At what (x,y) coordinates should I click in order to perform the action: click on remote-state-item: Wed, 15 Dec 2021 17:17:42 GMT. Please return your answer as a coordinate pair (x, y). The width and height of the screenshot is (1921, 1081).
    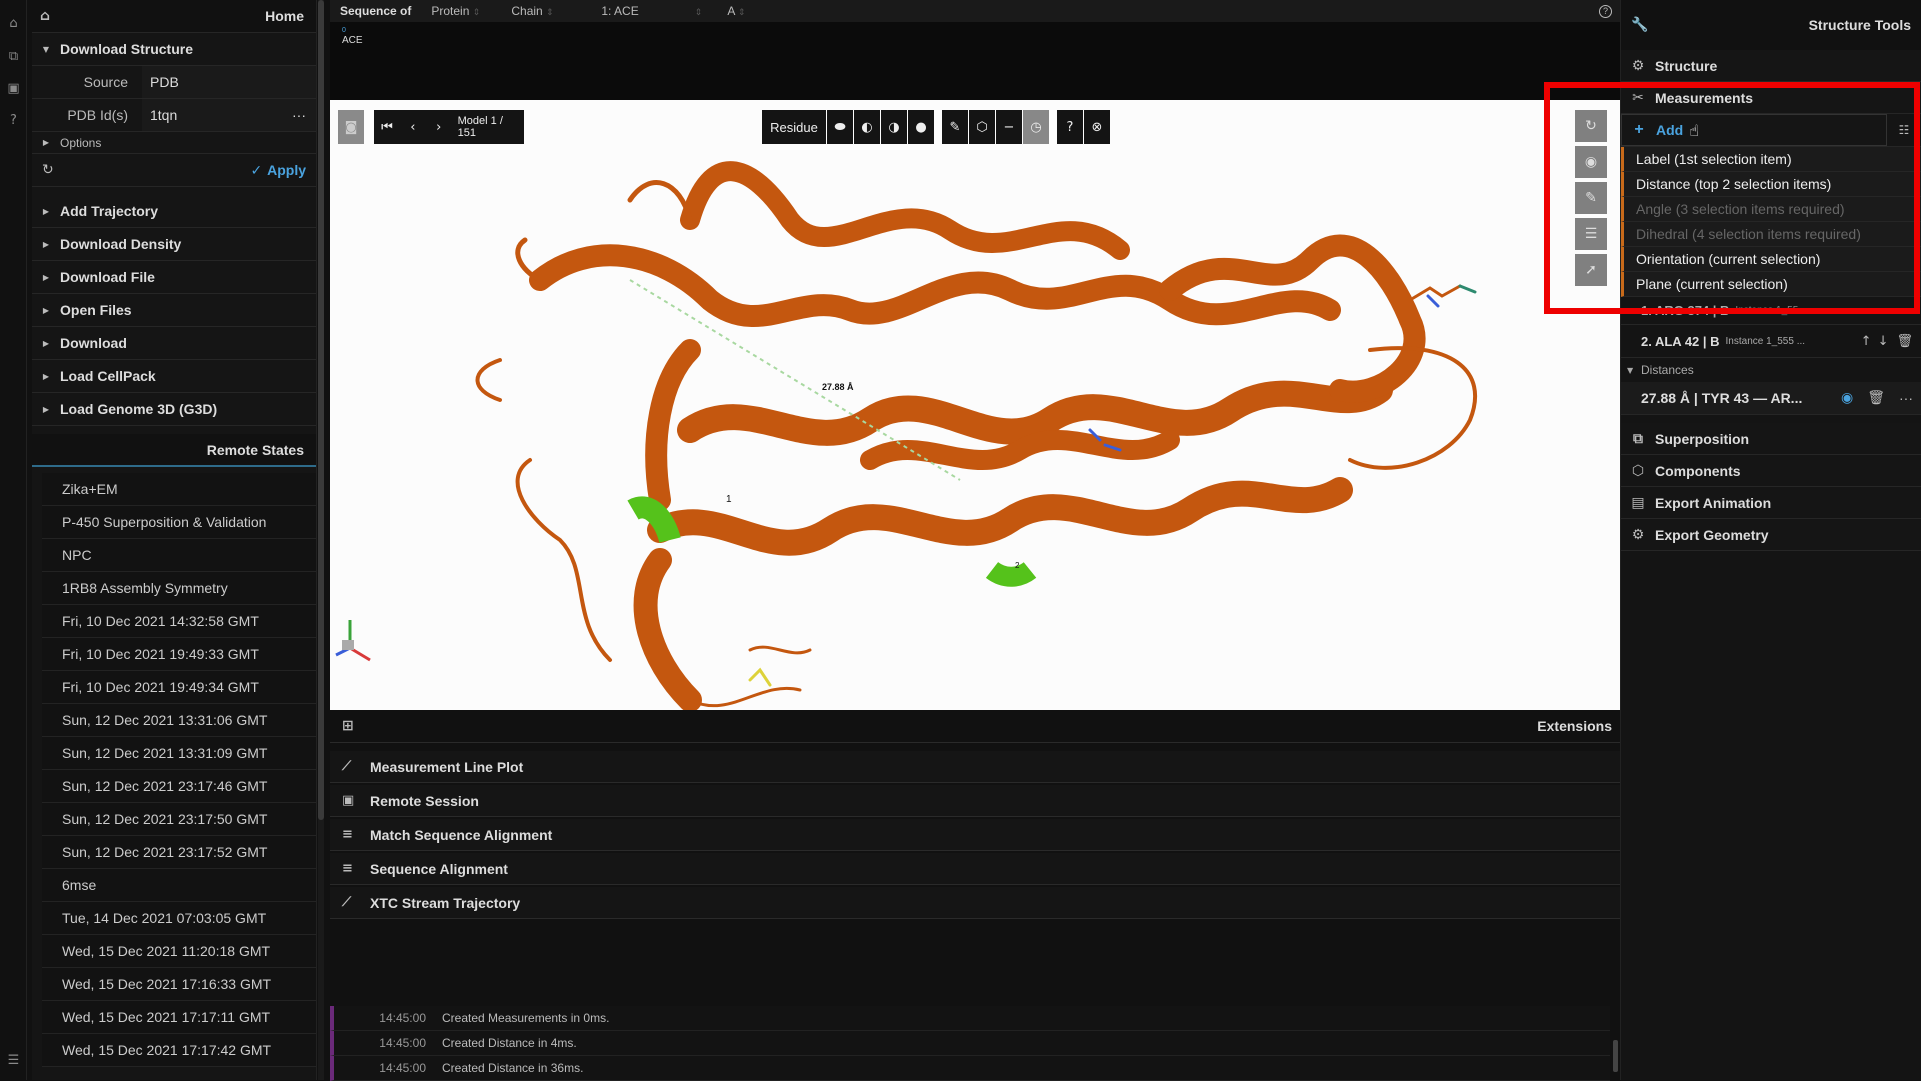
    Looking at the image, I should click on (179, 1050).